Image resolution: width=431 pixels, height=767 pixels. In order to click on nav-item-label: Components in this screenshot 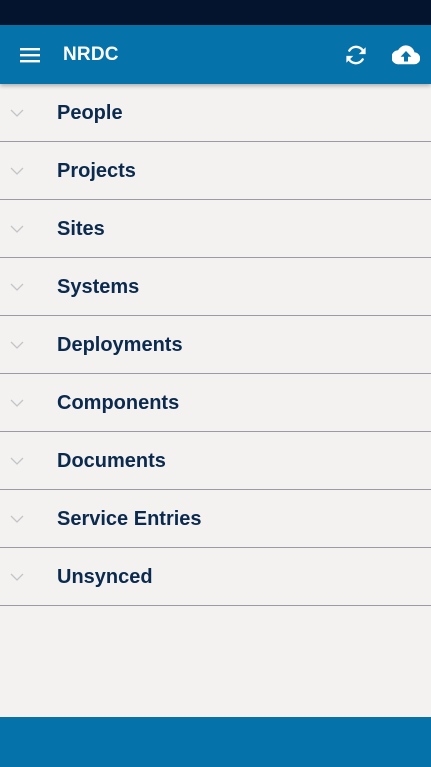, I will do `click(118, 403)`.